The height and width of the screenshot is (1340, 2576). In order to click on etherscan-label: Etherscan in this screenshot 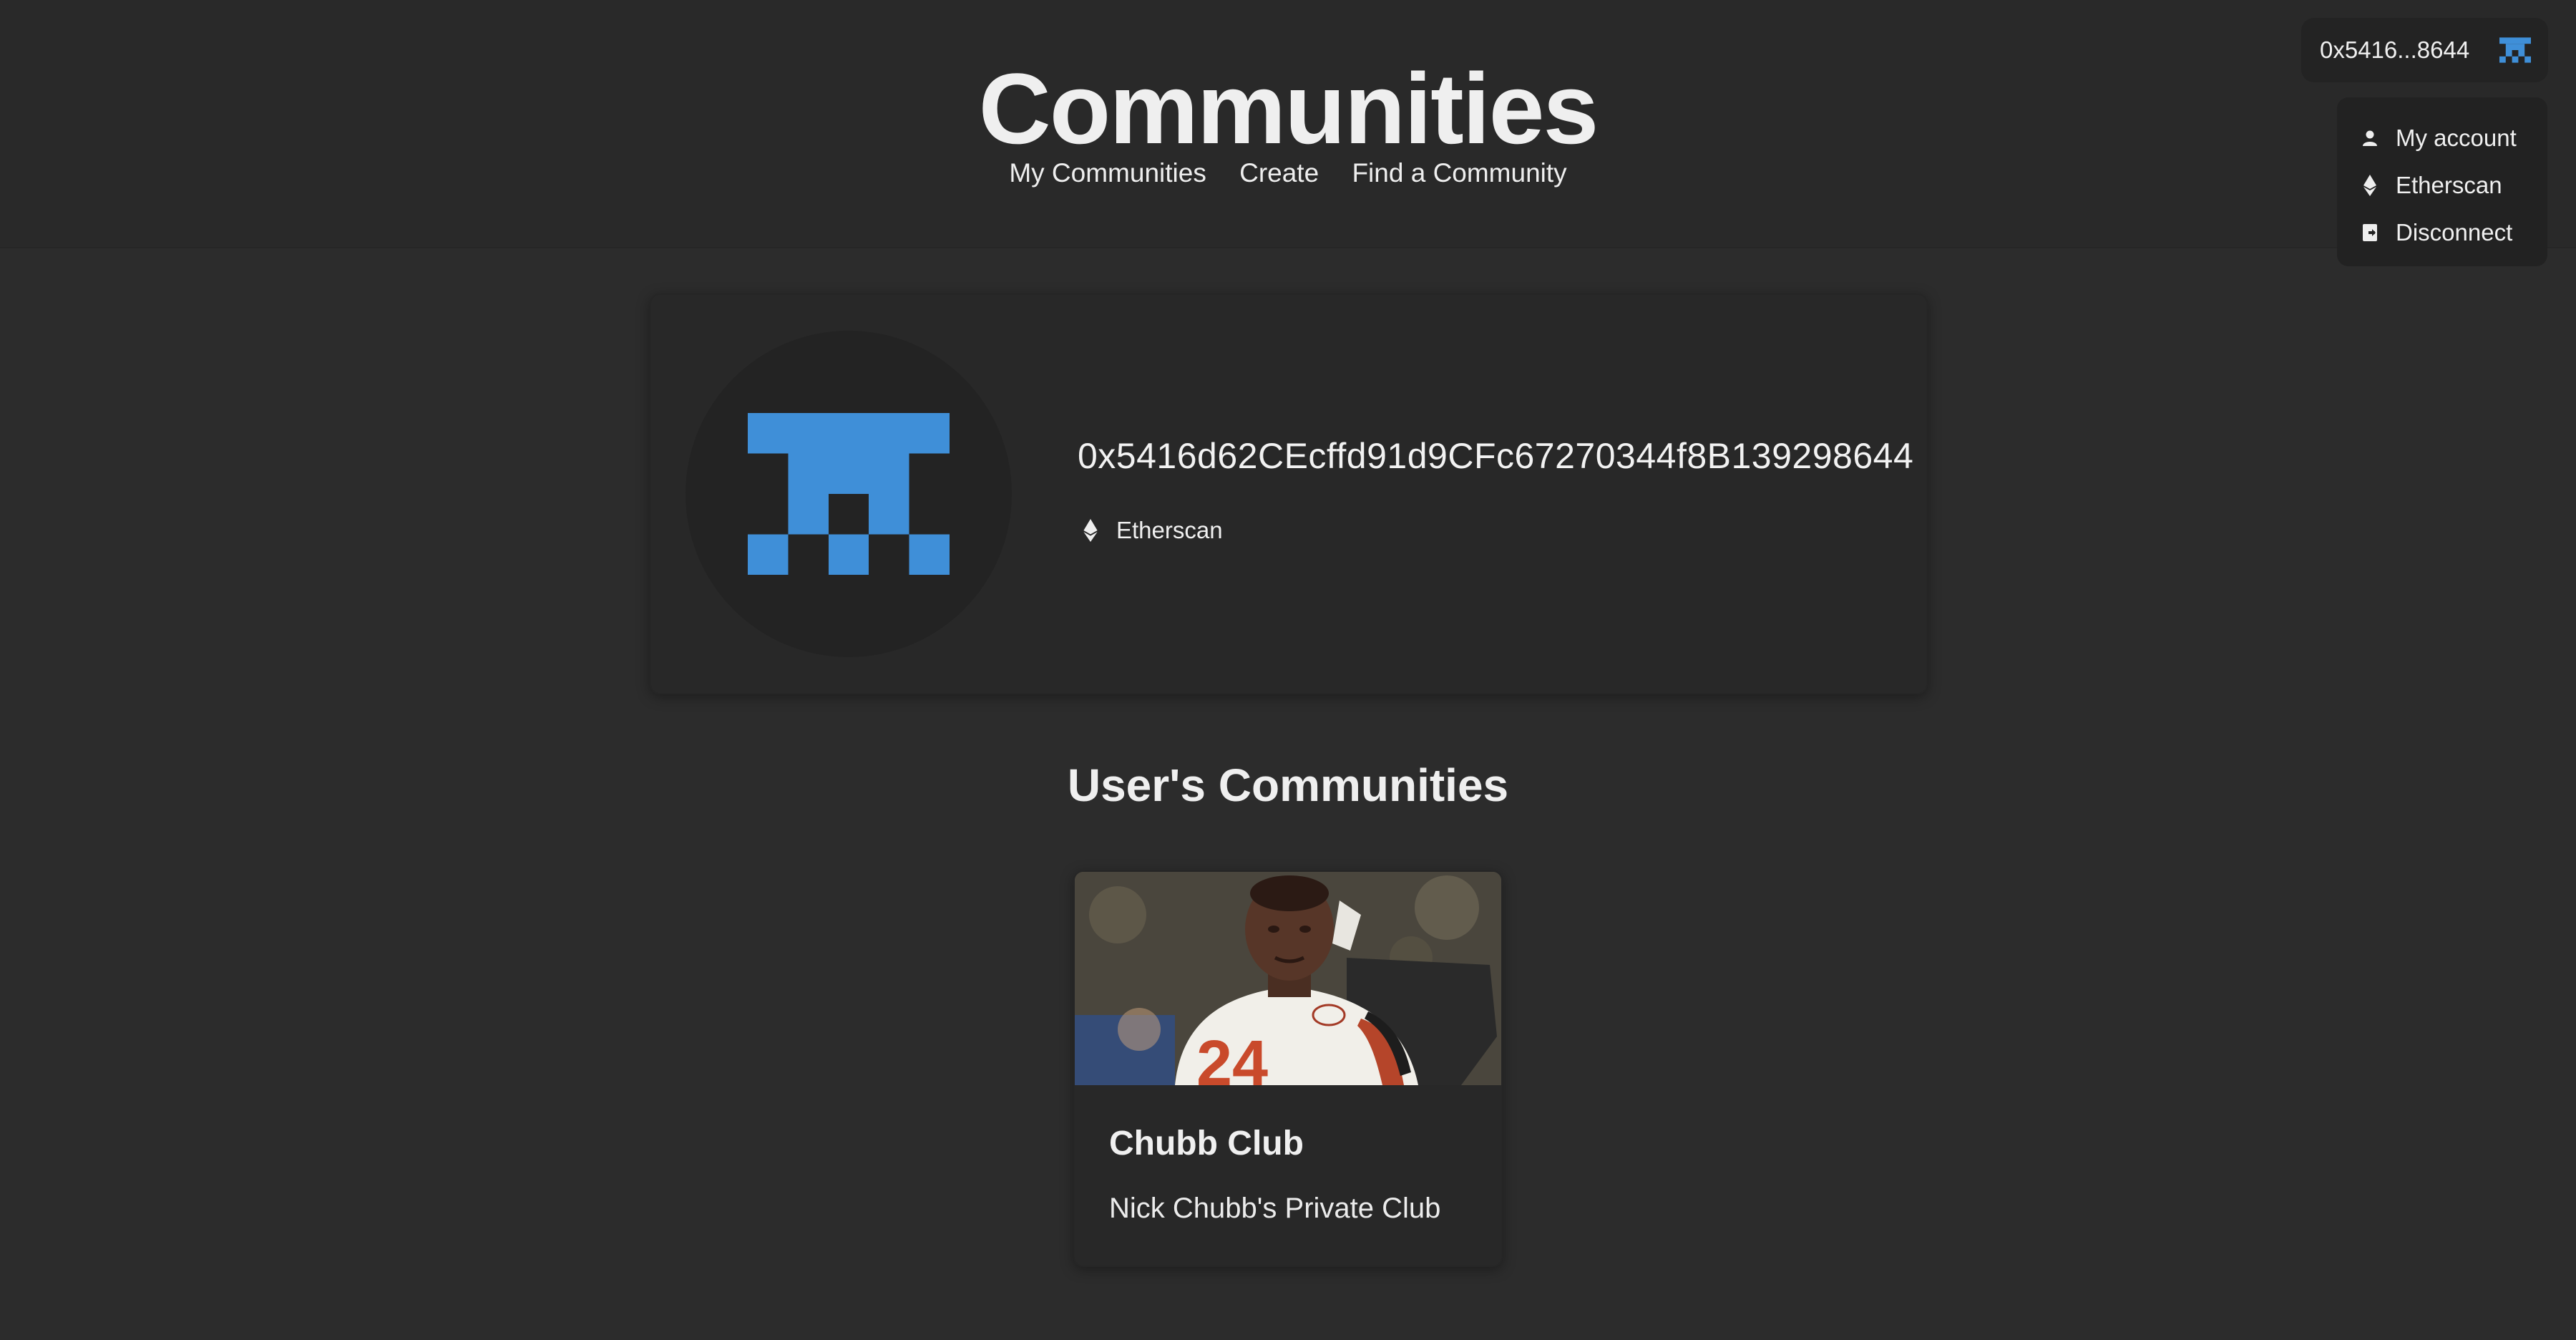, I will do `click(1169, 530)`.